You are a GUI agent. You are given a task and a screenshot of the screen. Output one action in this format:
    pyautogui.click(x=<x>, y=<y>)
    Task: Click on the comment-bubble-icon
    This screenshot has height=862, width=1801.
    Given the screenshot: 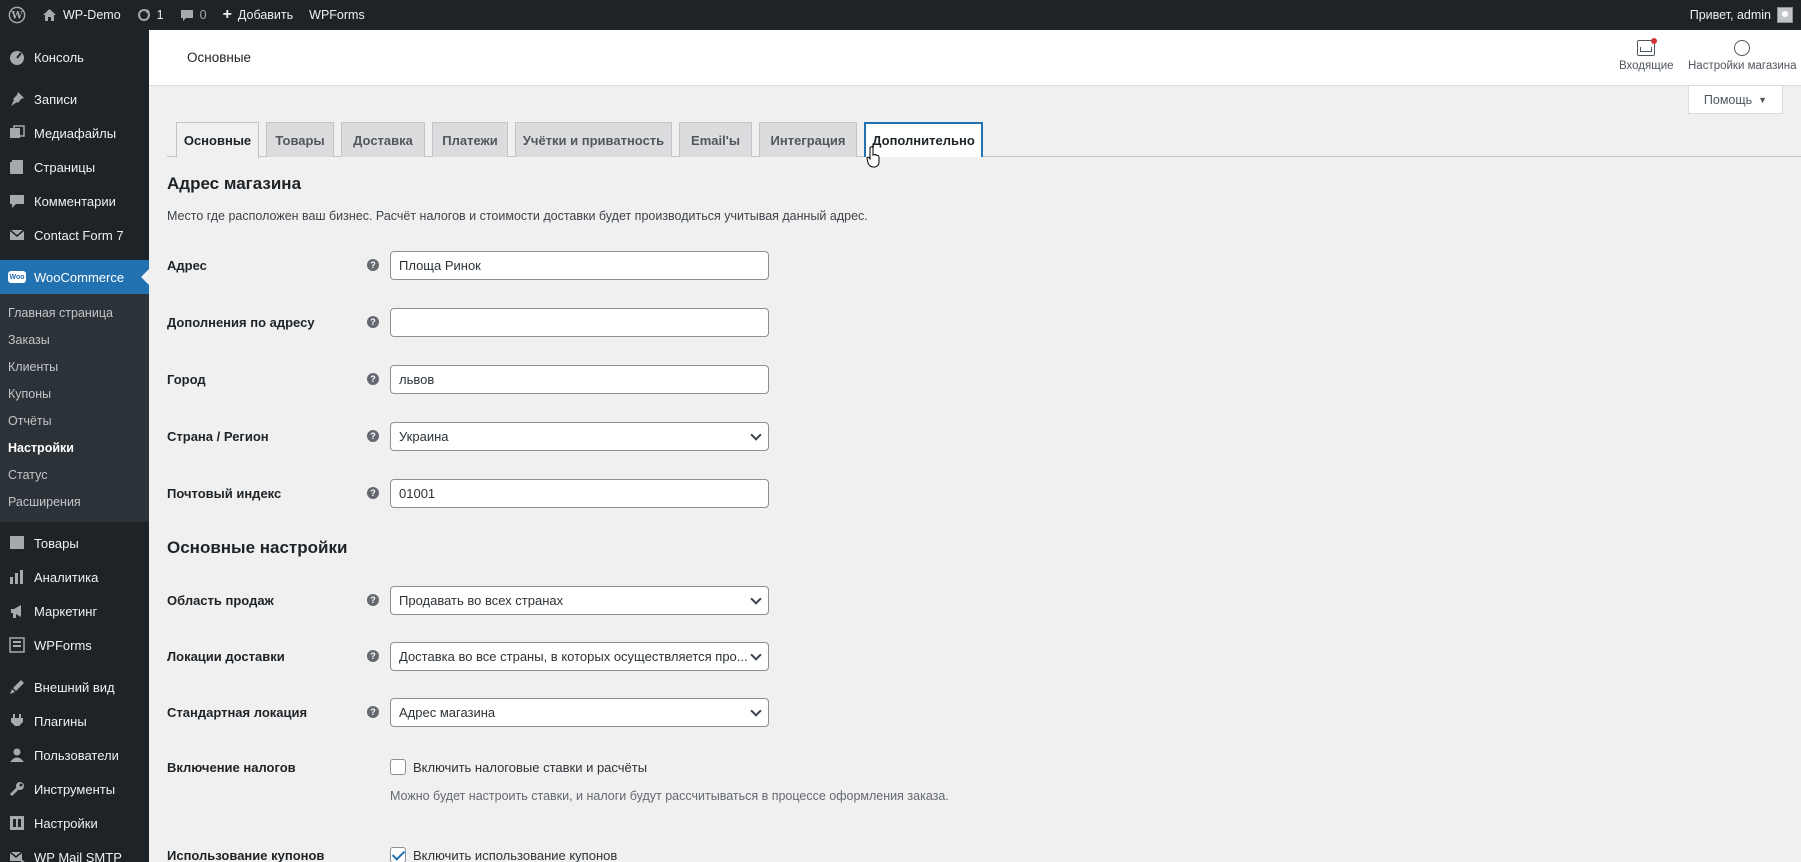 What is the action you would take?
    pyautogui.click(x=187, y=15)
    